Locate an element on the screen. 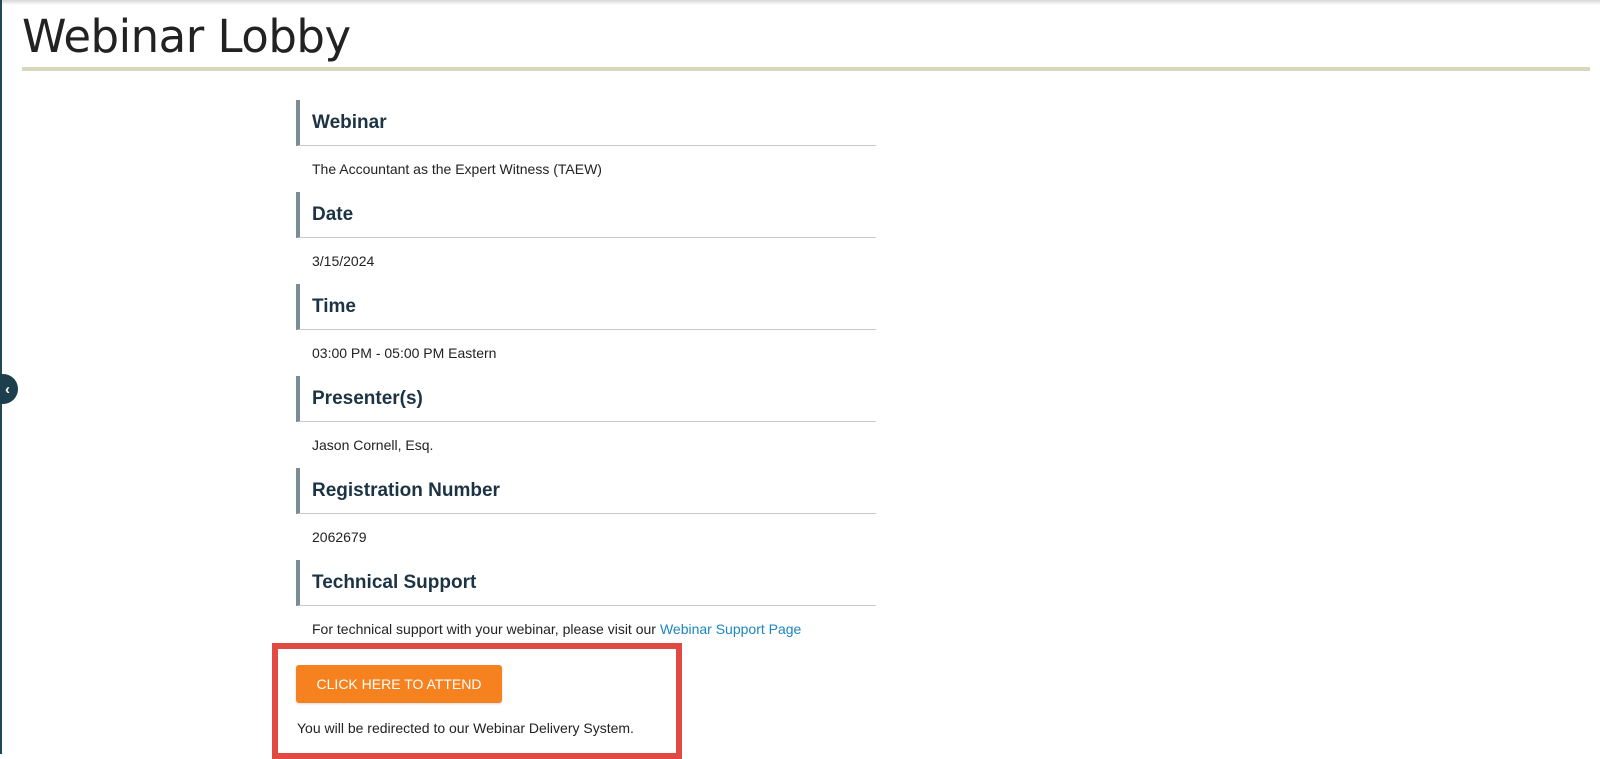 This screenshot has width=1600, height=759. chevron-left-icon: ‹ is located at coordinates (7, 389).